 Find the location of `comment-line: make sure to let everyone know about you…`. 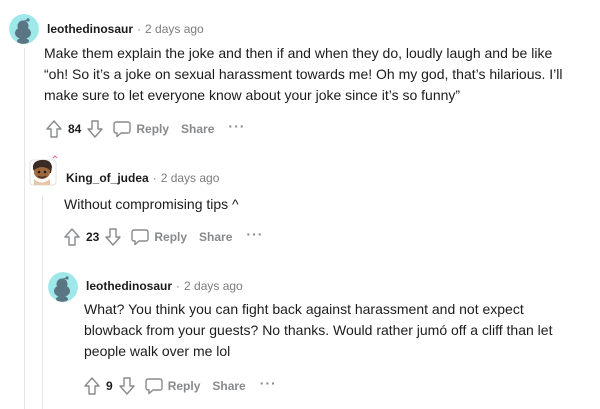

comment-line: make sure to let everyone know about you… is located at coordinates (252, 95).